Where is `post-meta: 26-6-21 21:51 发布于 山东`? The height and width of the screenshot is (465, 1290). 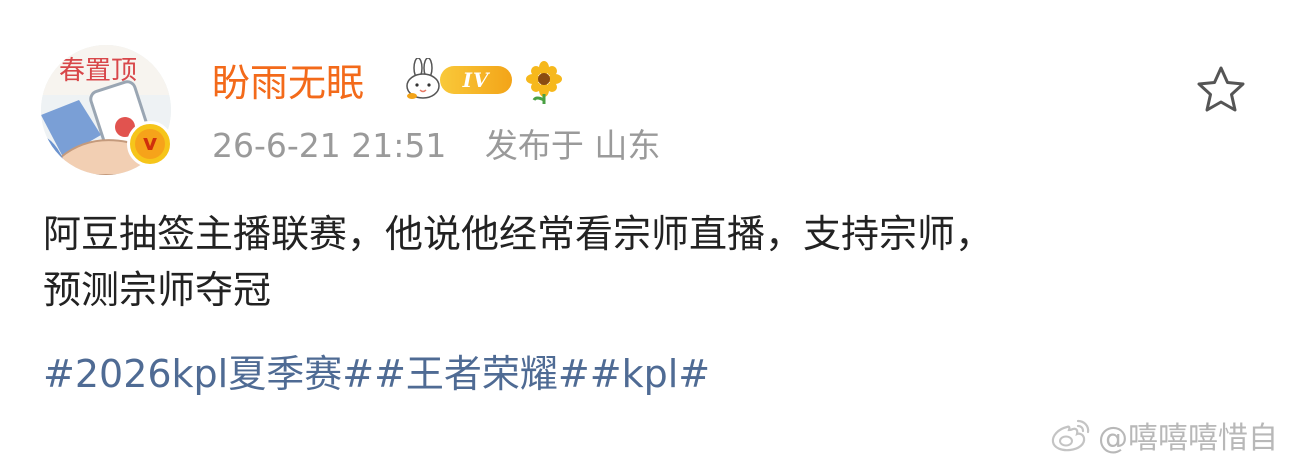
post-meta: 26-6-21 21:51 发布于 山东 is located at coordinates (436, 146).